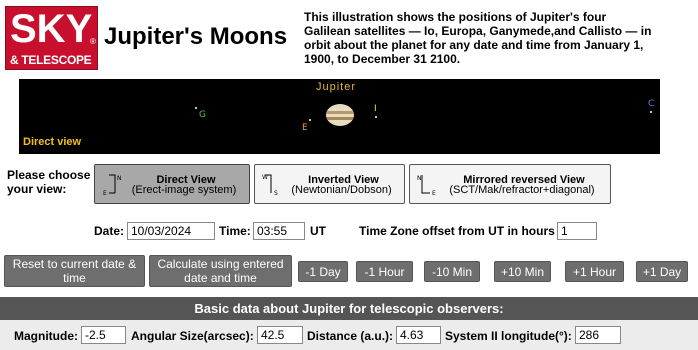  Describe the element at coordinates (51, 60) in the screenshot. I see `logo-telescope-text: & TELESCOPE` at that location.